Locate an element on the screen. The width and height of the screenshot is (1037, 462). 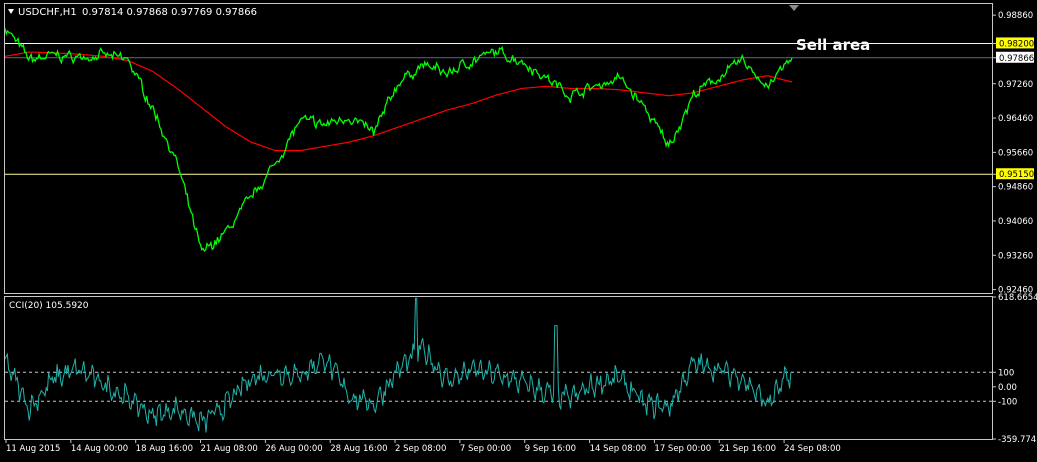
price-tick-label: 0.98860 is located at coordinates (1015, 16).